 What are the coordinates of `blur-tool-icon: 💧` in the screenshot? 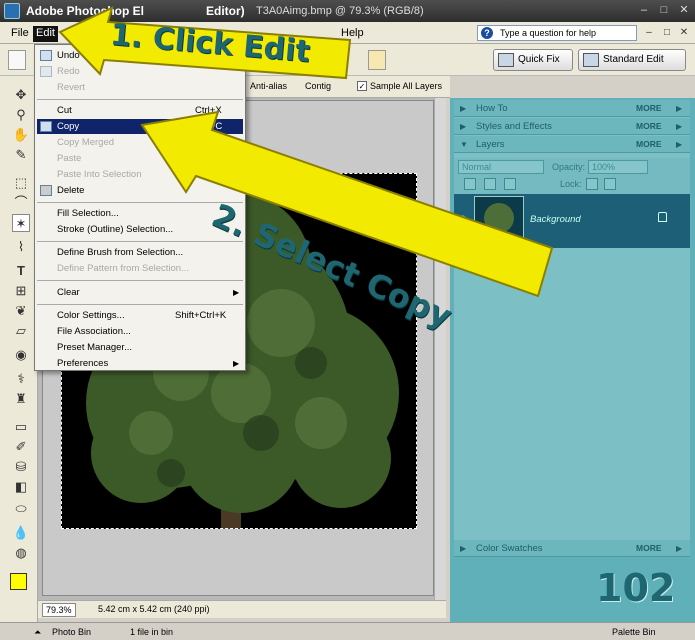 It's located at (21, 533).